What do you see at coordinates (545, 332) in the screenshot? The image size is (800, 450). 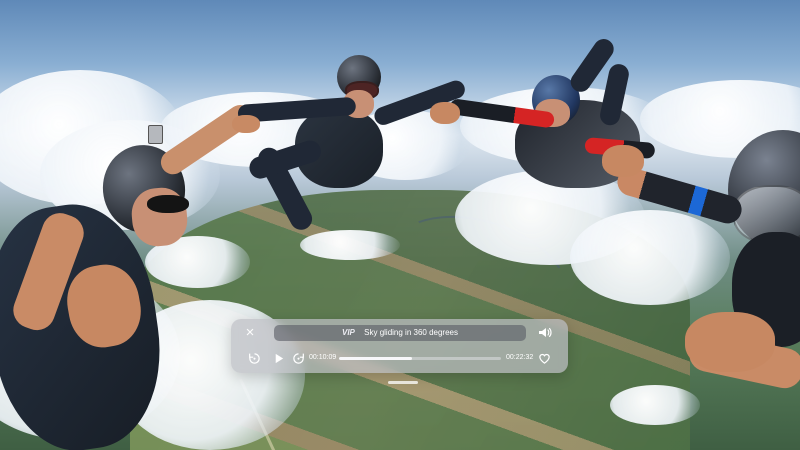 I see `speaker-icon` at bounding box center [545, 332].